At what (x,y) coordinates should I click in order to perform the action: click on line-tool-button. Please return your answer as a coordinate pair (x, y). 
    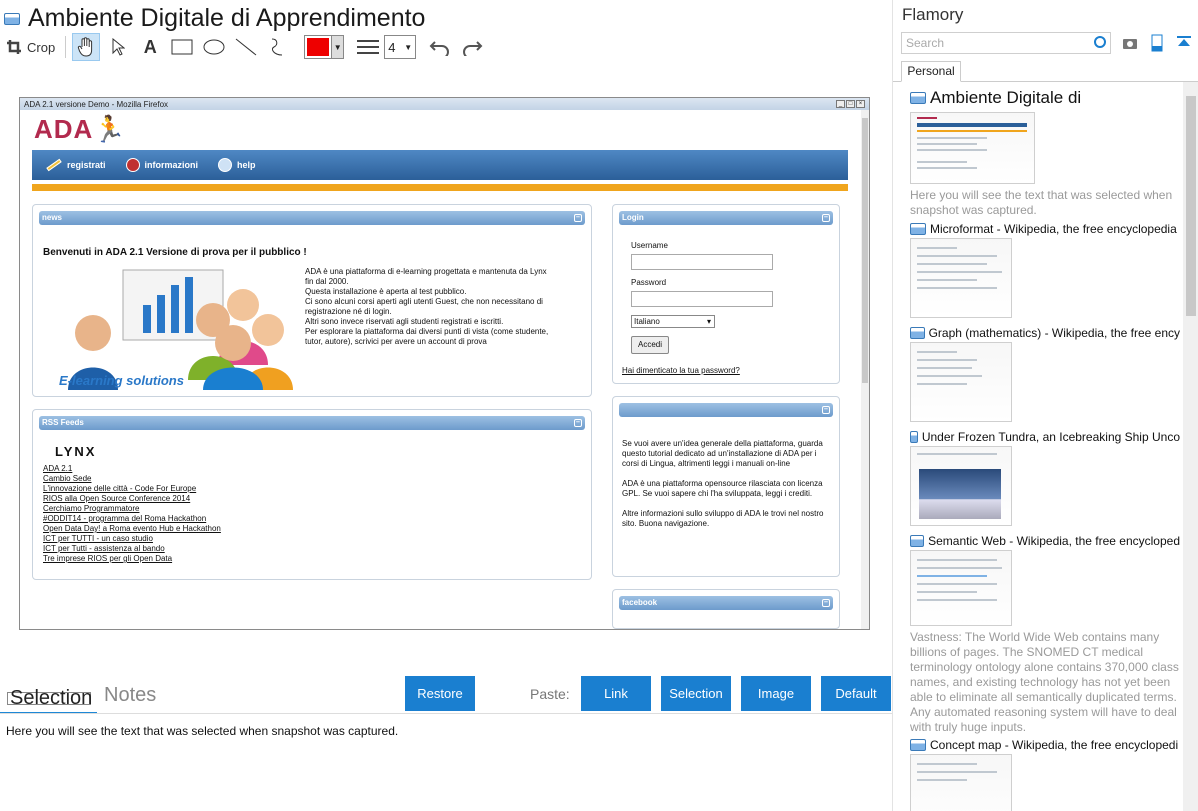
    Looking at the image, I should click on (246, 47).